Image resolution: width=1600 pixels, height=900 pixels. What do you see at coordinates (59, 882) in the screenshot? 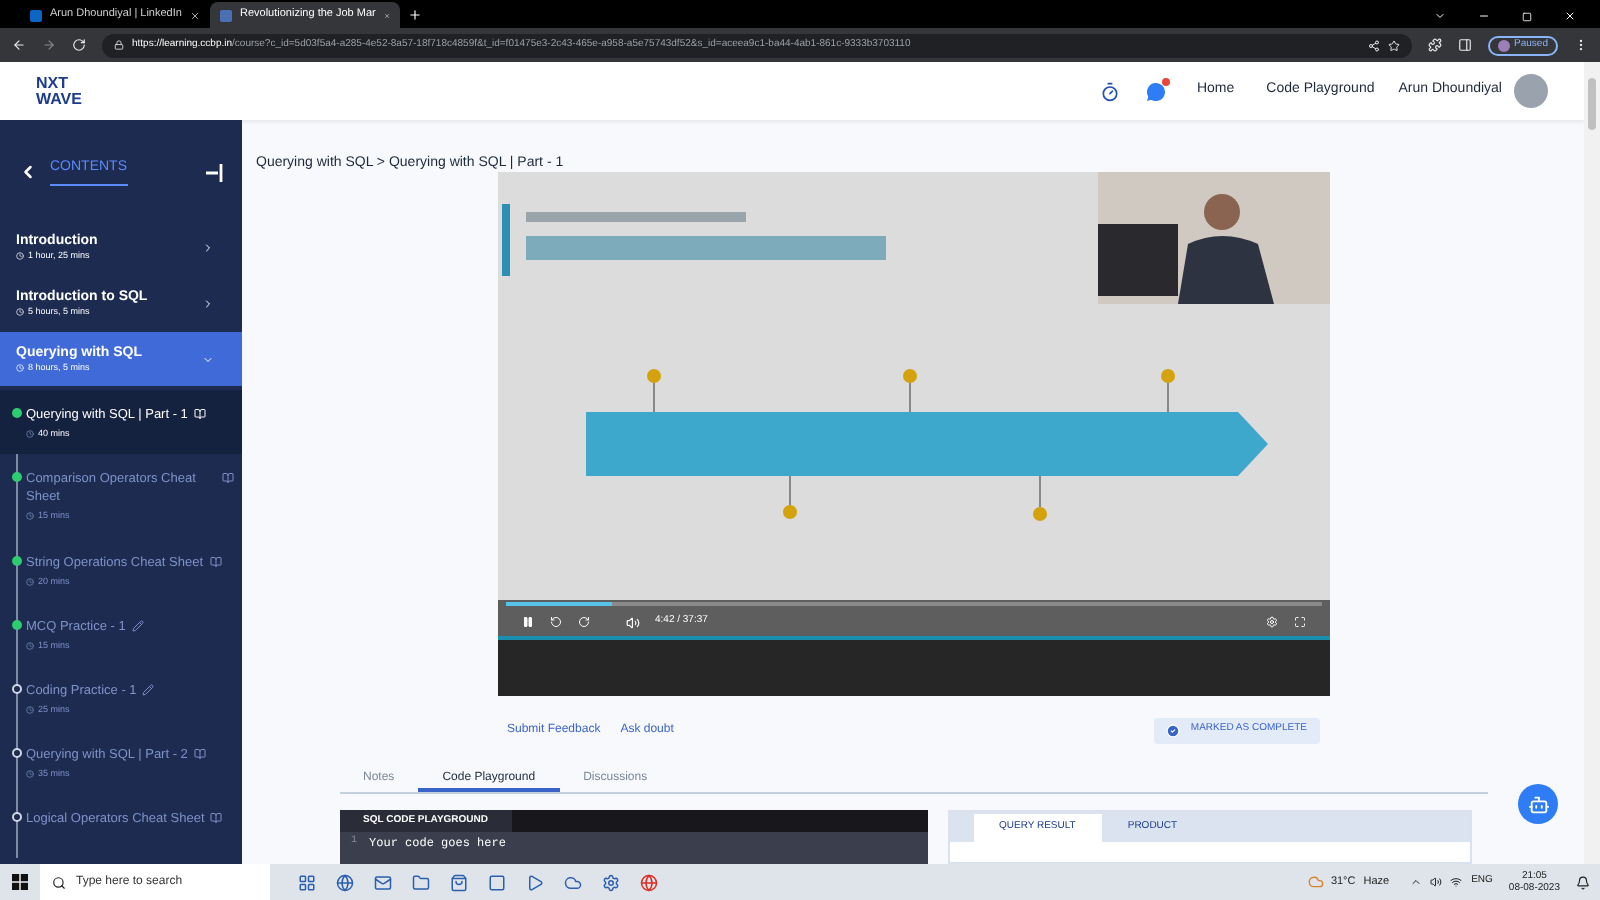
I see `search-icon` at bounding box center [59, 882].